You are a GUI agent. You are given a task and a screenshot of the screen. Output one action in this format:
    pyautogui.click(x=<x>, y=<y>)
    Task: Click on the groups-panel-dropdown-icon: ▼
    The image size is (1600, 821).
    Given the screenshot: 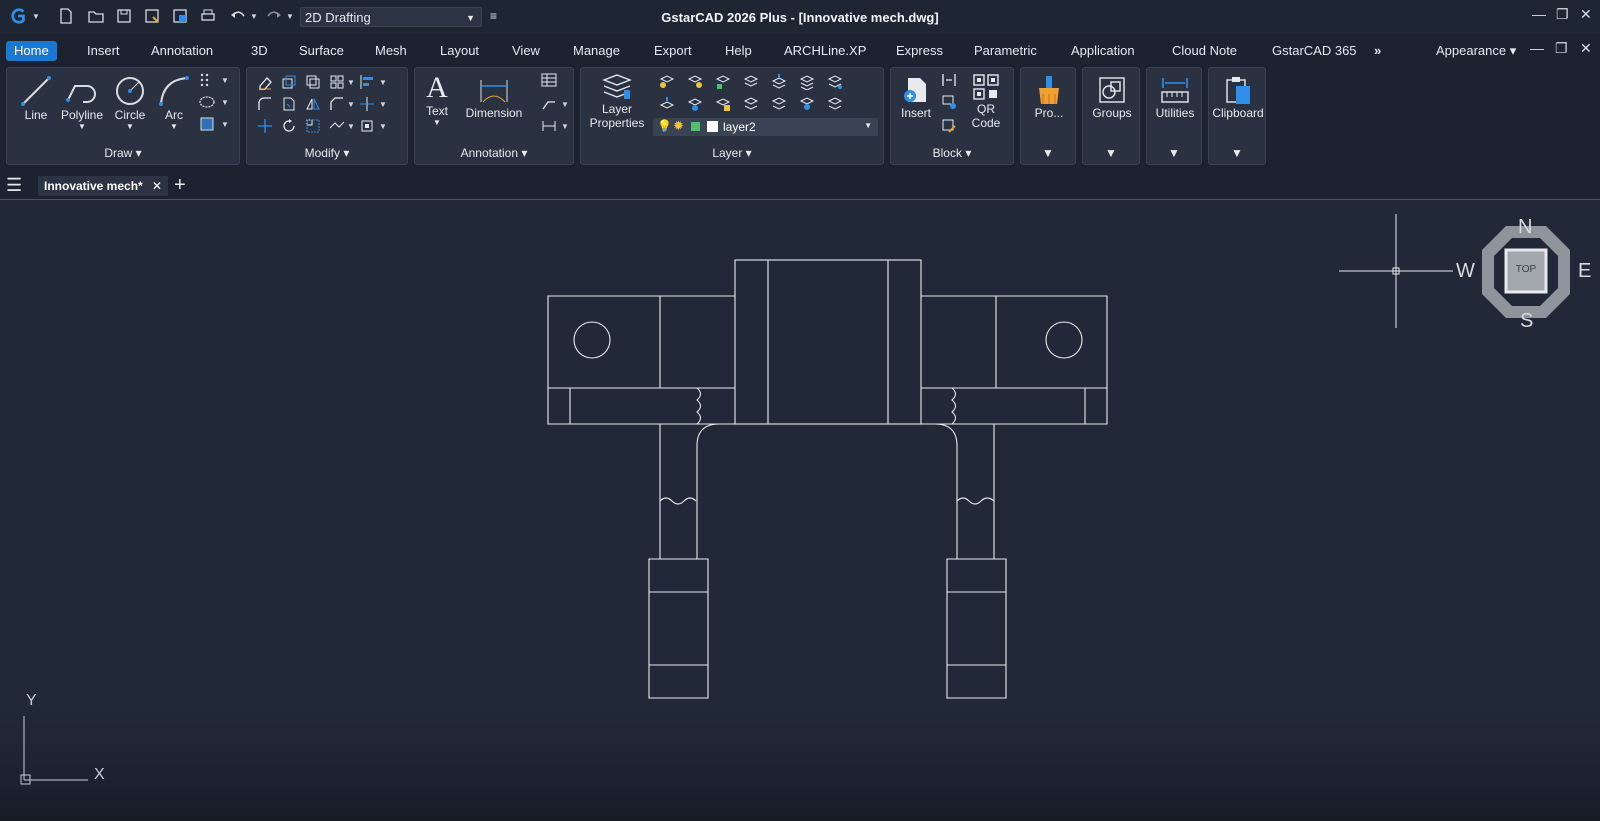 What is the action you would take?
    pyautogui.click(x=1111, y=153)
    